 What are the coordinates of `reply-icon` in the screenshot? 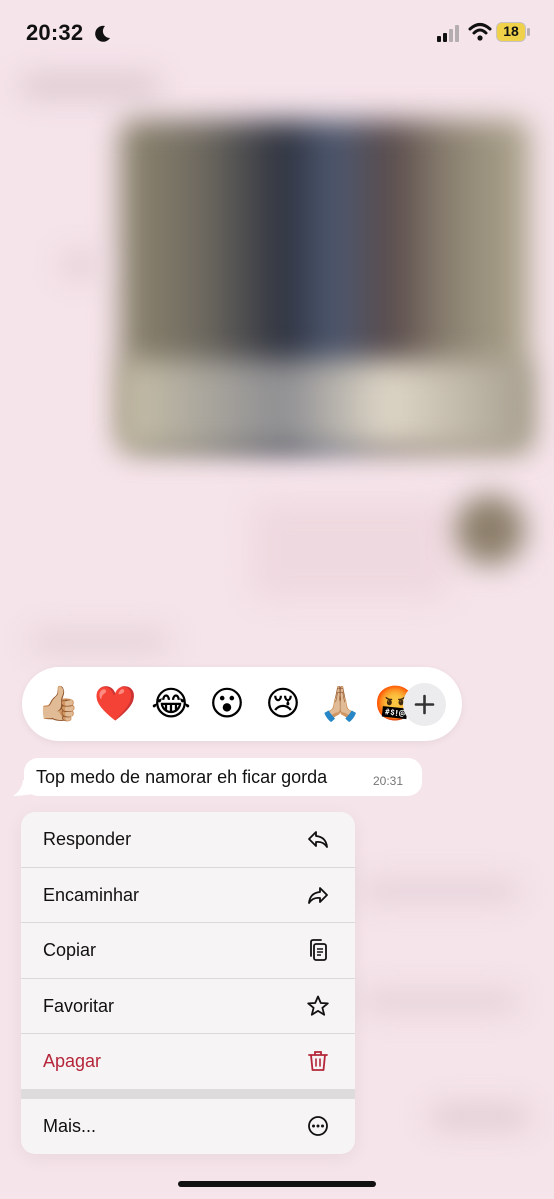 It's located at (318, 839).